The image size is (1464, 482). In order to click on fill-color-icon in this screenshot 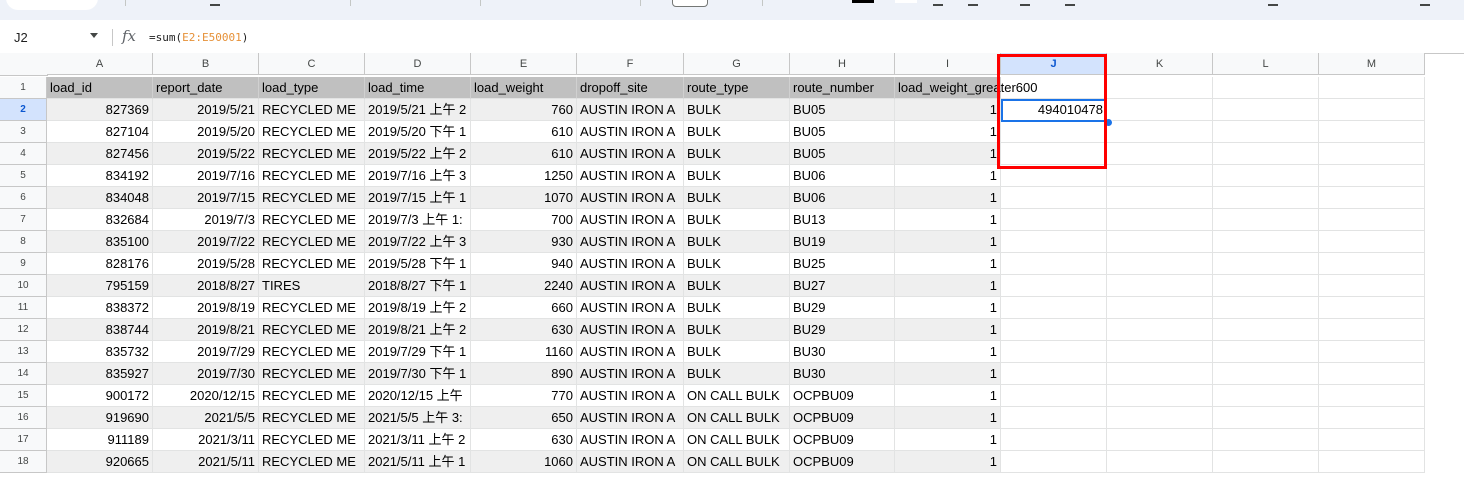, I will do `click(906, 1)`.